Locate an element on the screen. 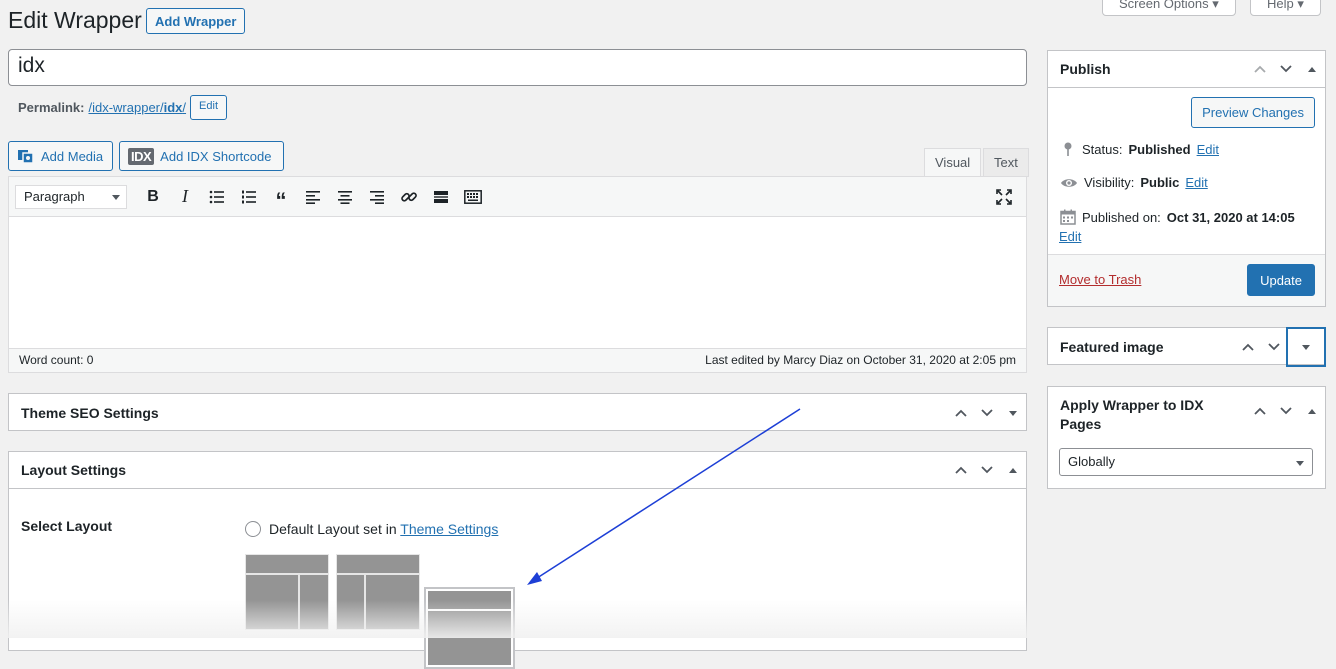 This screenshot has width=1336, height=669. screen-options-label: Screen Options ▾ is located at coordinates (1169, 5).